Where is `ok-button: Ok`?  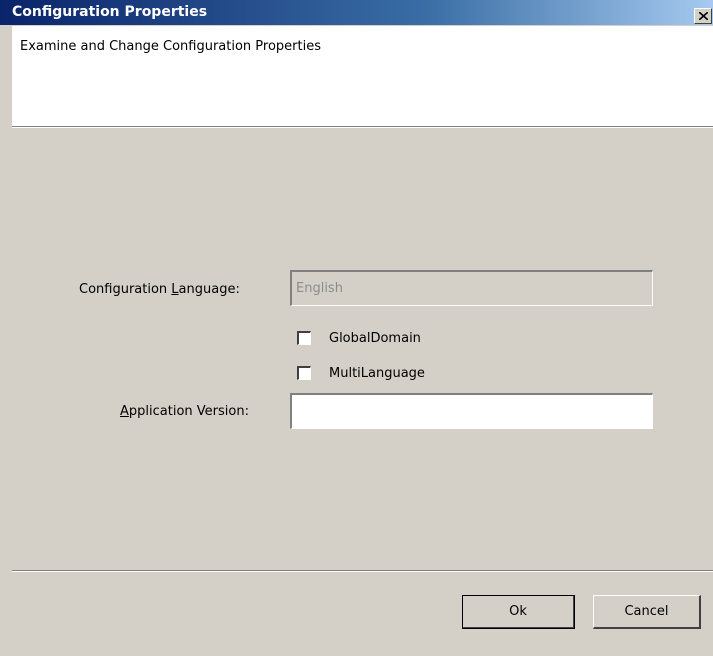
ok-button: Ok is located at coordinates (518, 612).